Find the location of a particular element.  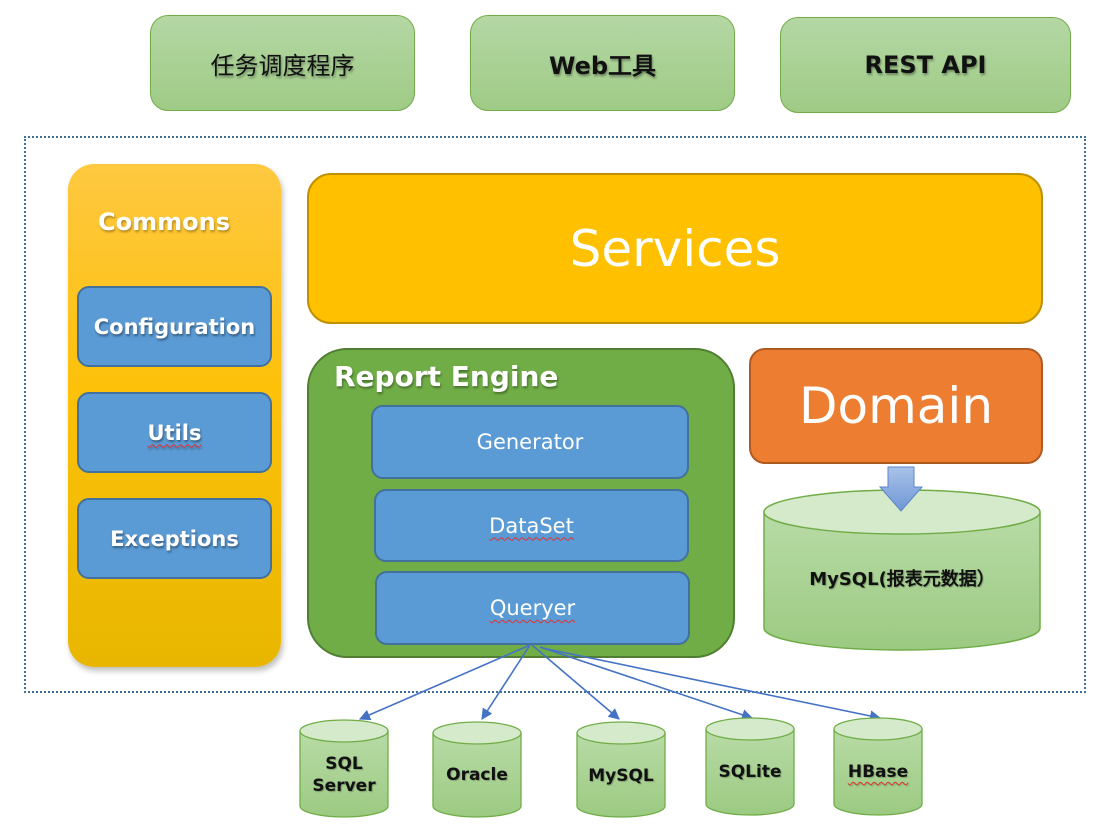

metadata-db-label: MySQL(报表元数据） is located at coordinates (902, 580).